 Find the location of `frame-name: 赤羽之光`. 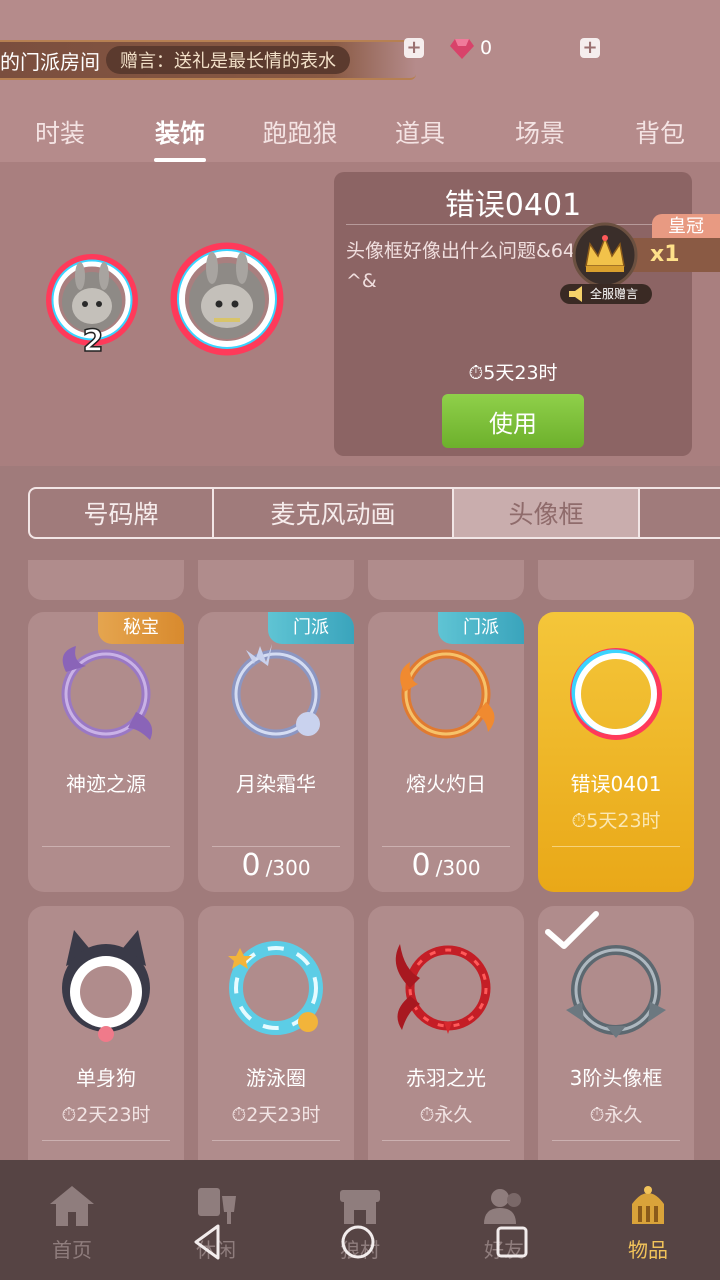

frame-name: 赤羽之光 is located at coordinates (446, 1078).